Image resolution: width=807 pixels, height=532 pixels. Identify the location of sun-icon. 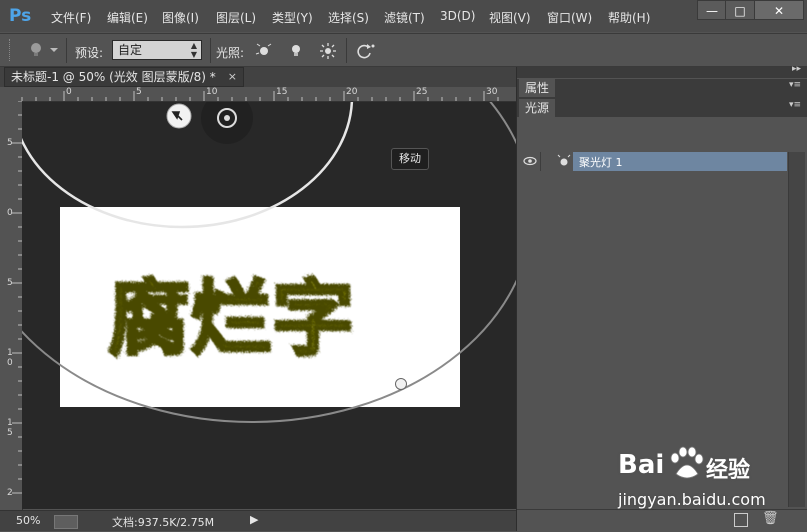
(328, 51).